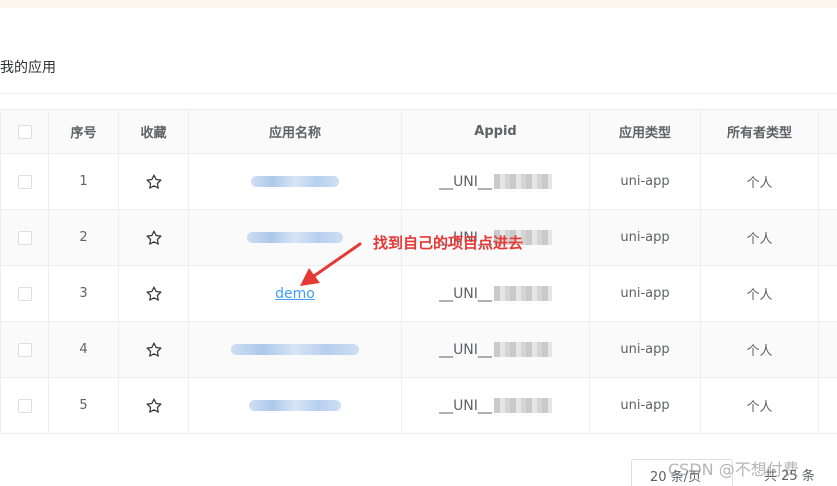  I want to click on annotation-text: 找到自己的项目点进去, so click(448, 243).